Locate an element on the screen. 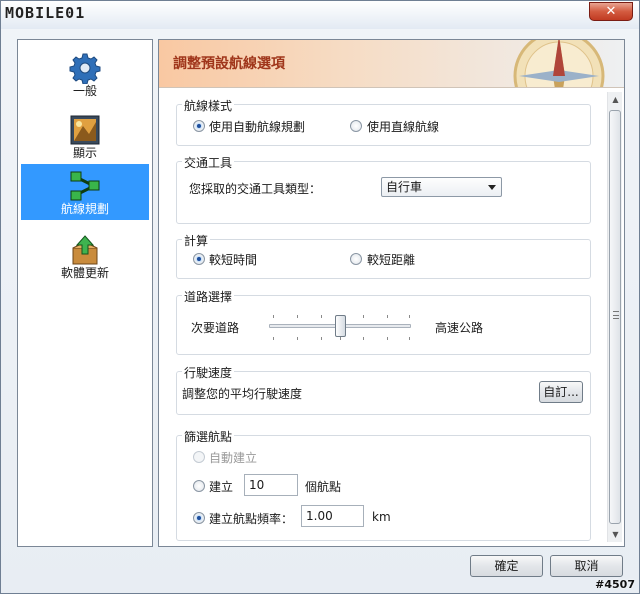 Image resolution: width=640 pixels, height=594 pixels. road-slider-thumb is located at coordinates (340, 326).